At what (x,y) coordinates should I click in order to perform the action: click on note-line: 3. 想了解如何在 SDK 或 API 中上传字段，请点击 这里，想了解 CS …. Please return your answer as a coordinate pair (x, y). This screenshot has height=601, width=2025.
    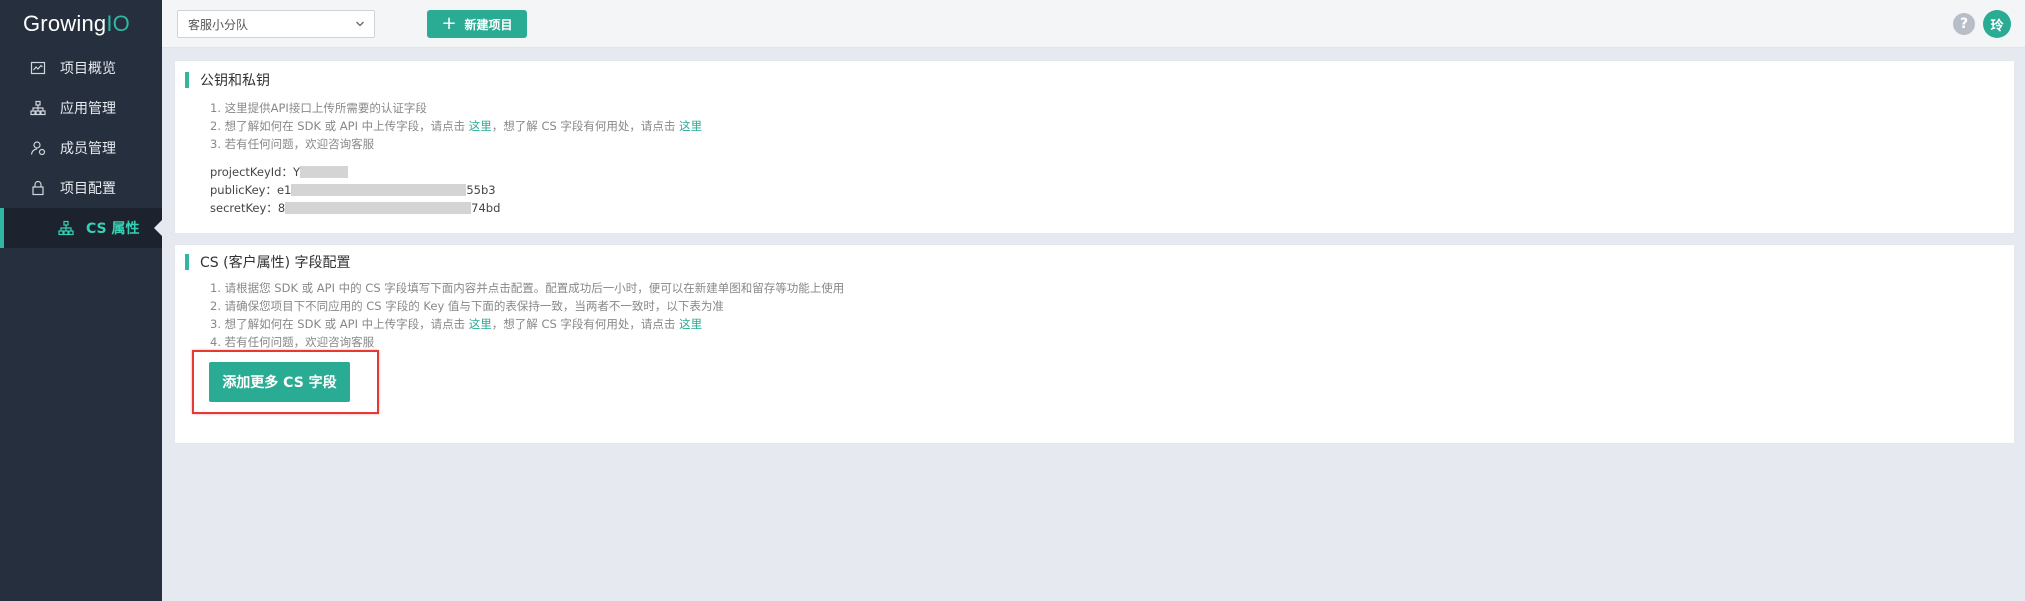
    Looking at the image, I should click on (456, 324).